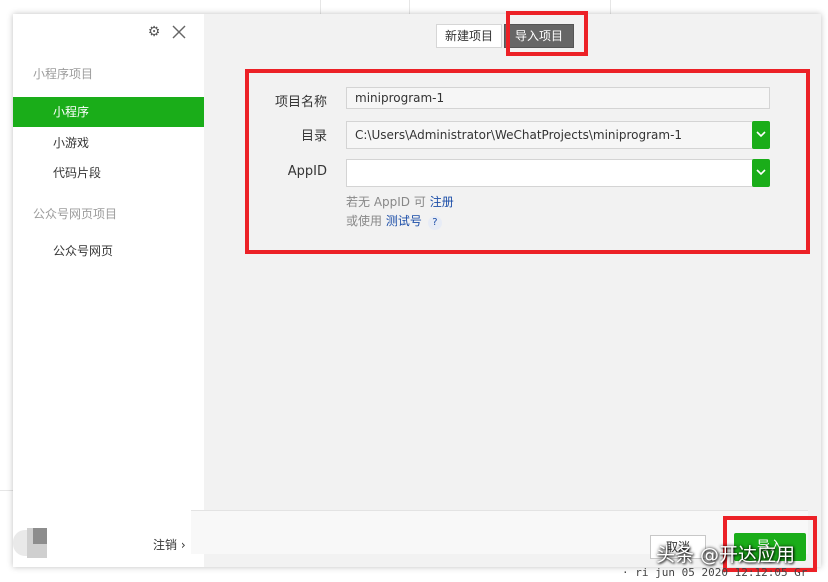 This screenshot has height=582, width=828. What do you see at coordinates (75, 214) in the screenshot?
I see `section-title-official-account: 公众号网页项目` at bounding box center [75, 214].